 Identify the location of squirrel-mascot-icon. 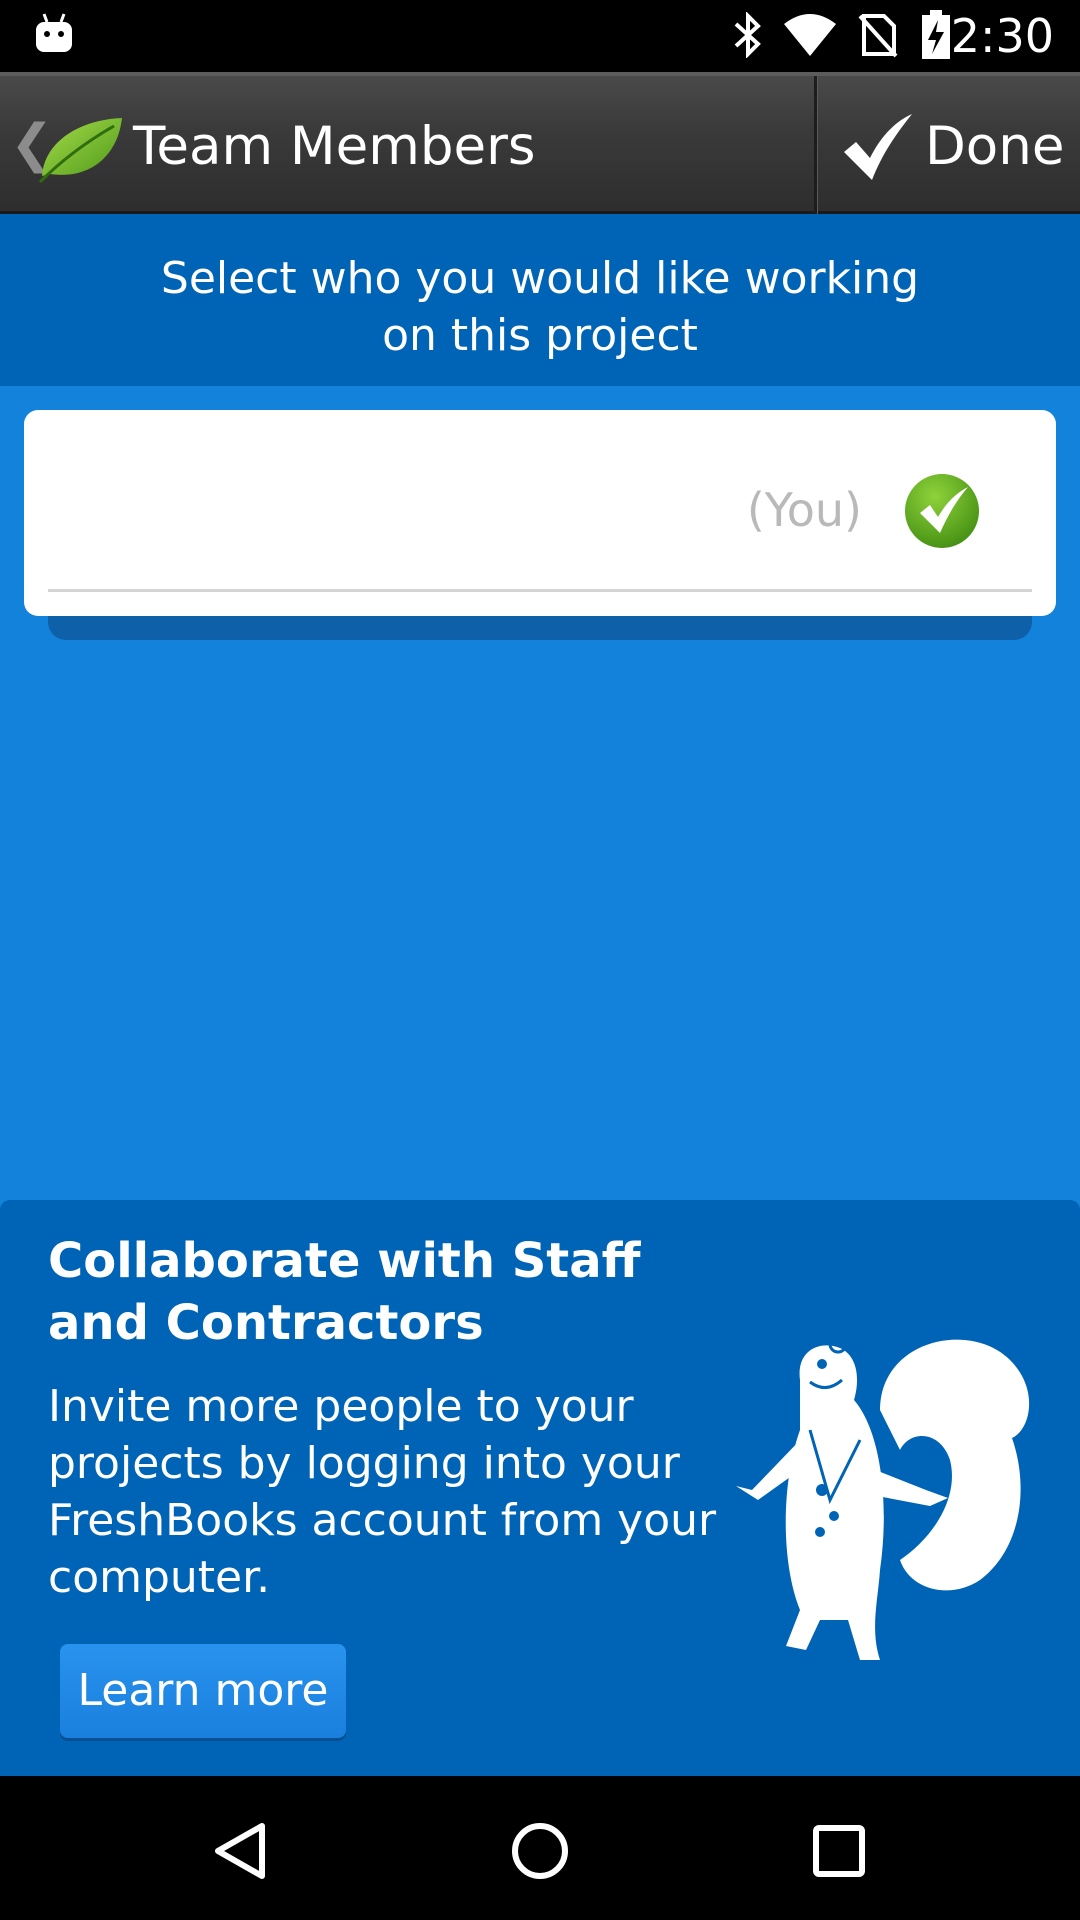
(883, 1497).